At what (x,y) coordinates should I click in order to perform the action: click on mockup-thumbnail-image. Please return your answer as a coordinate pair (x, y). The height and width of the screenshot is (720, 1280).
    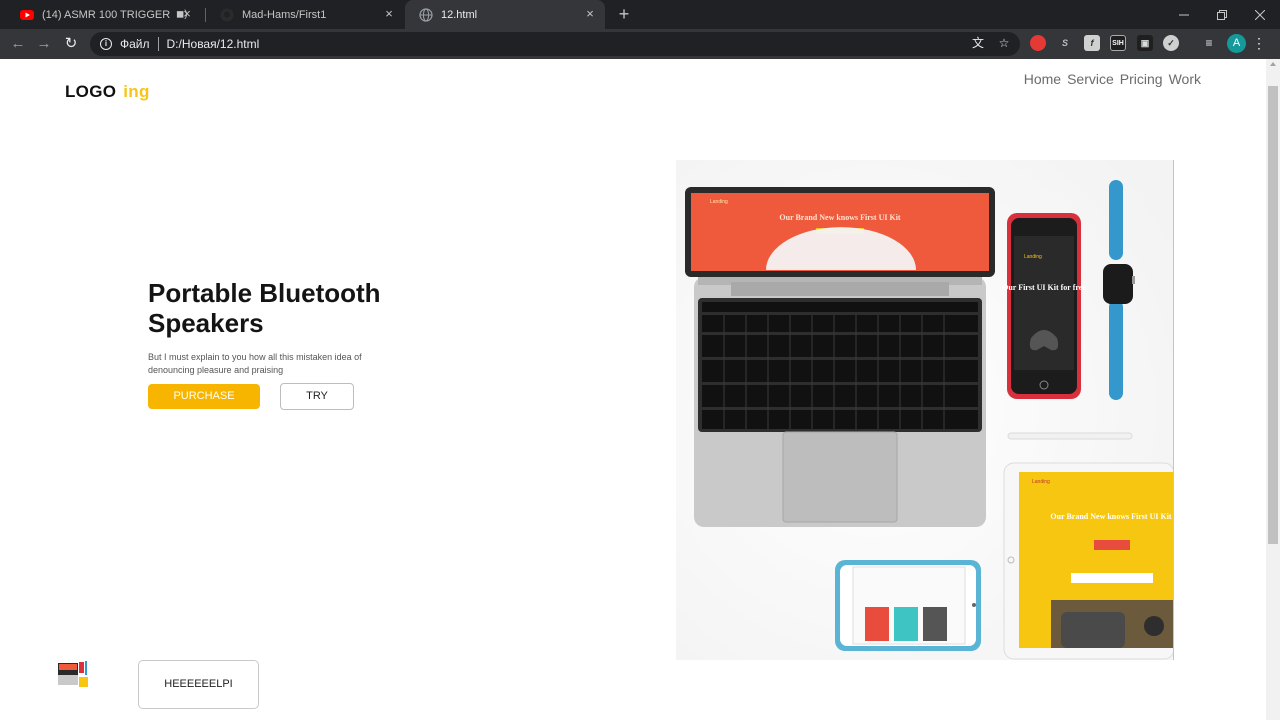
    Looking at the image, I should click on (73, 674).